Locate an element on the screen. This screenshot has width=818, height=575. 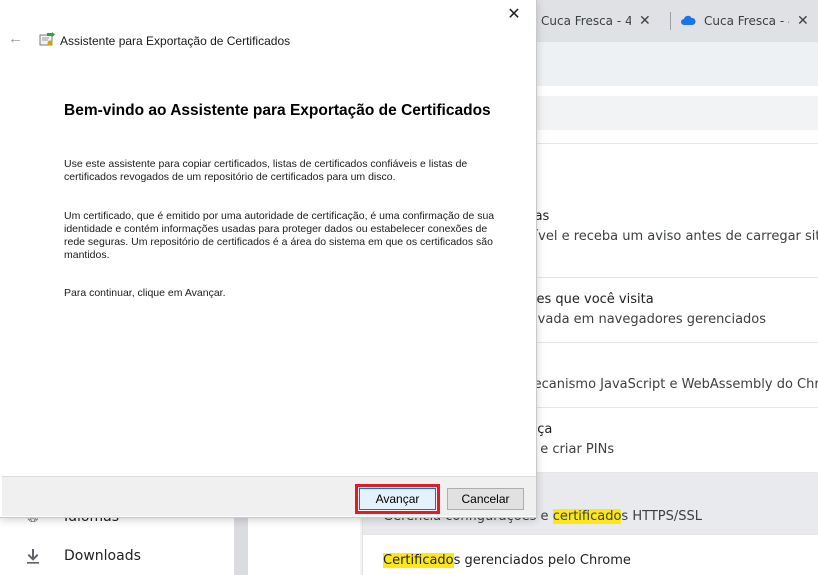
row-title: Certificados gerenciados pelo Chrome is located at coordinates (507, 560).